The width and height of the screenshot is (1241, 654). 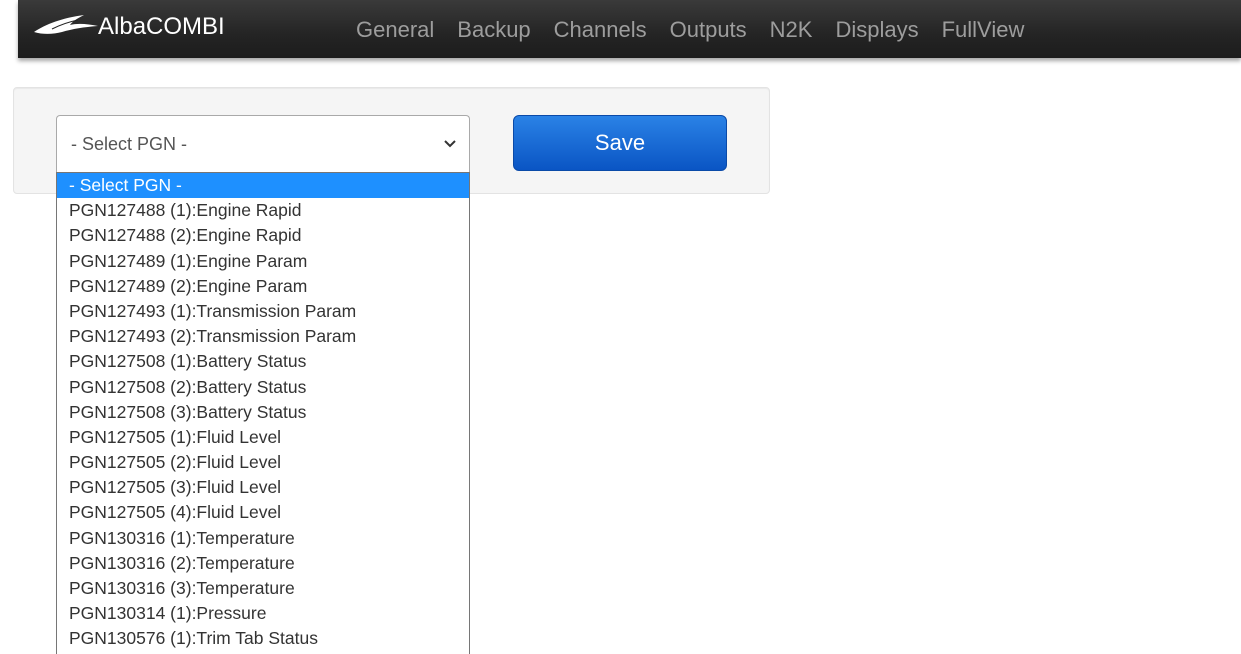 What do you see at coordinates (983, 30) in the screenshot?
I see `nav-link-fullview: FullView` at bounding box center [983, 30].